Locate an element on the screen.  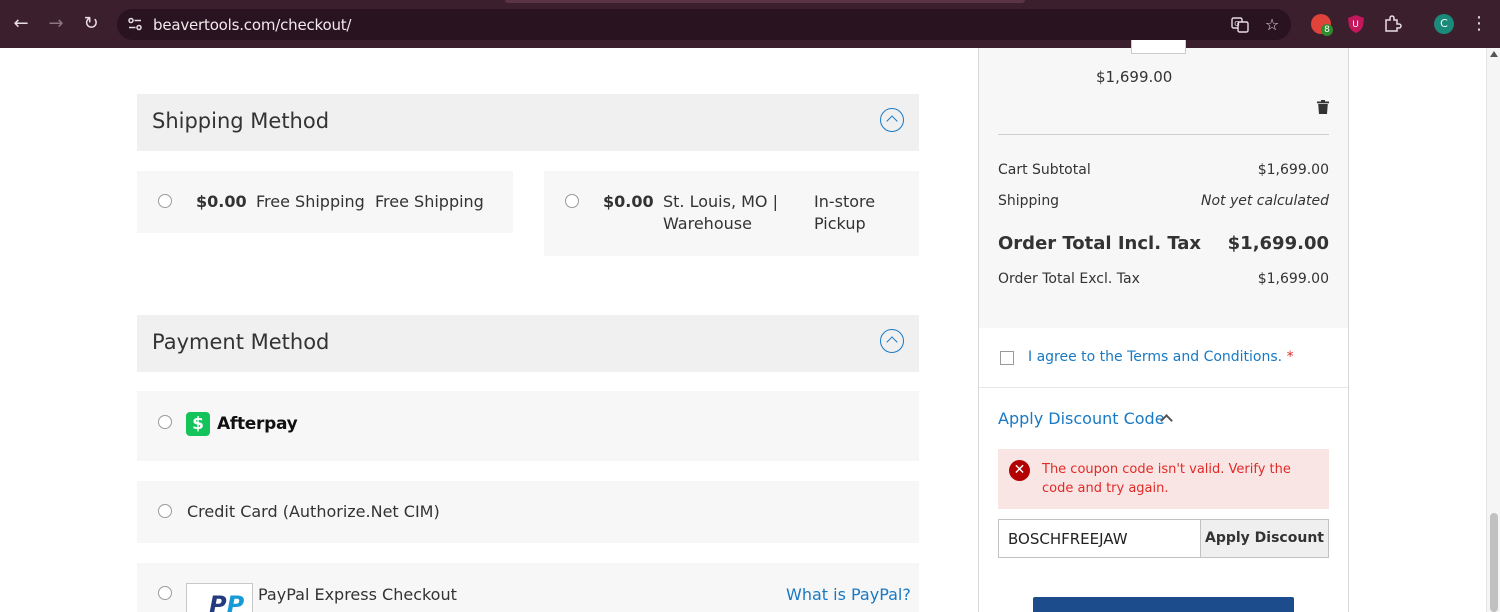
order-total-incl-label: Order Total Incl. Tax is located at coordinates (1100, 243).